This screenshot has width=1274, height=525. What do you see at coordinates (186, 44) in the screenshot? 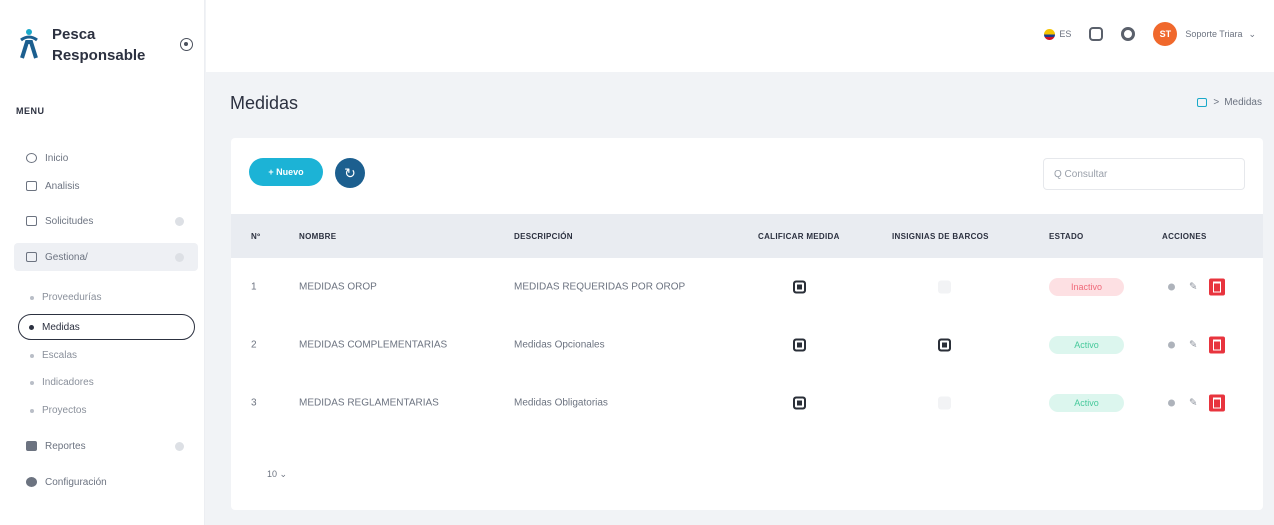
I see `sidebar-toggle-icon` at bounding box center [186, 44].